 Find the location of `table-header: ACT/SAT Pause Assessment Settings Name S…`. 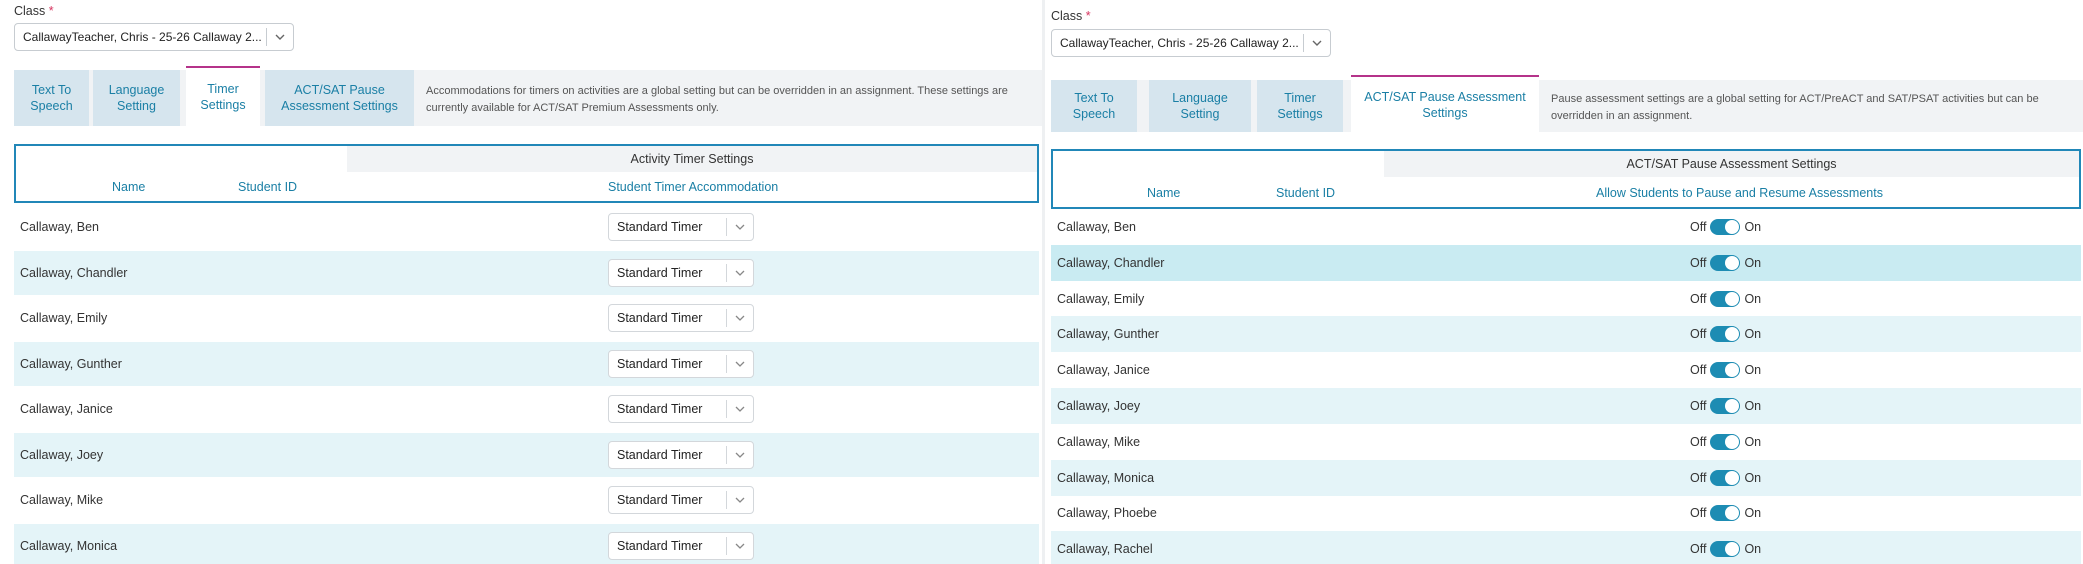

table-header: ACT/SAT Pause Assessment Settings Name S… is located at coordinates (1566, 179).